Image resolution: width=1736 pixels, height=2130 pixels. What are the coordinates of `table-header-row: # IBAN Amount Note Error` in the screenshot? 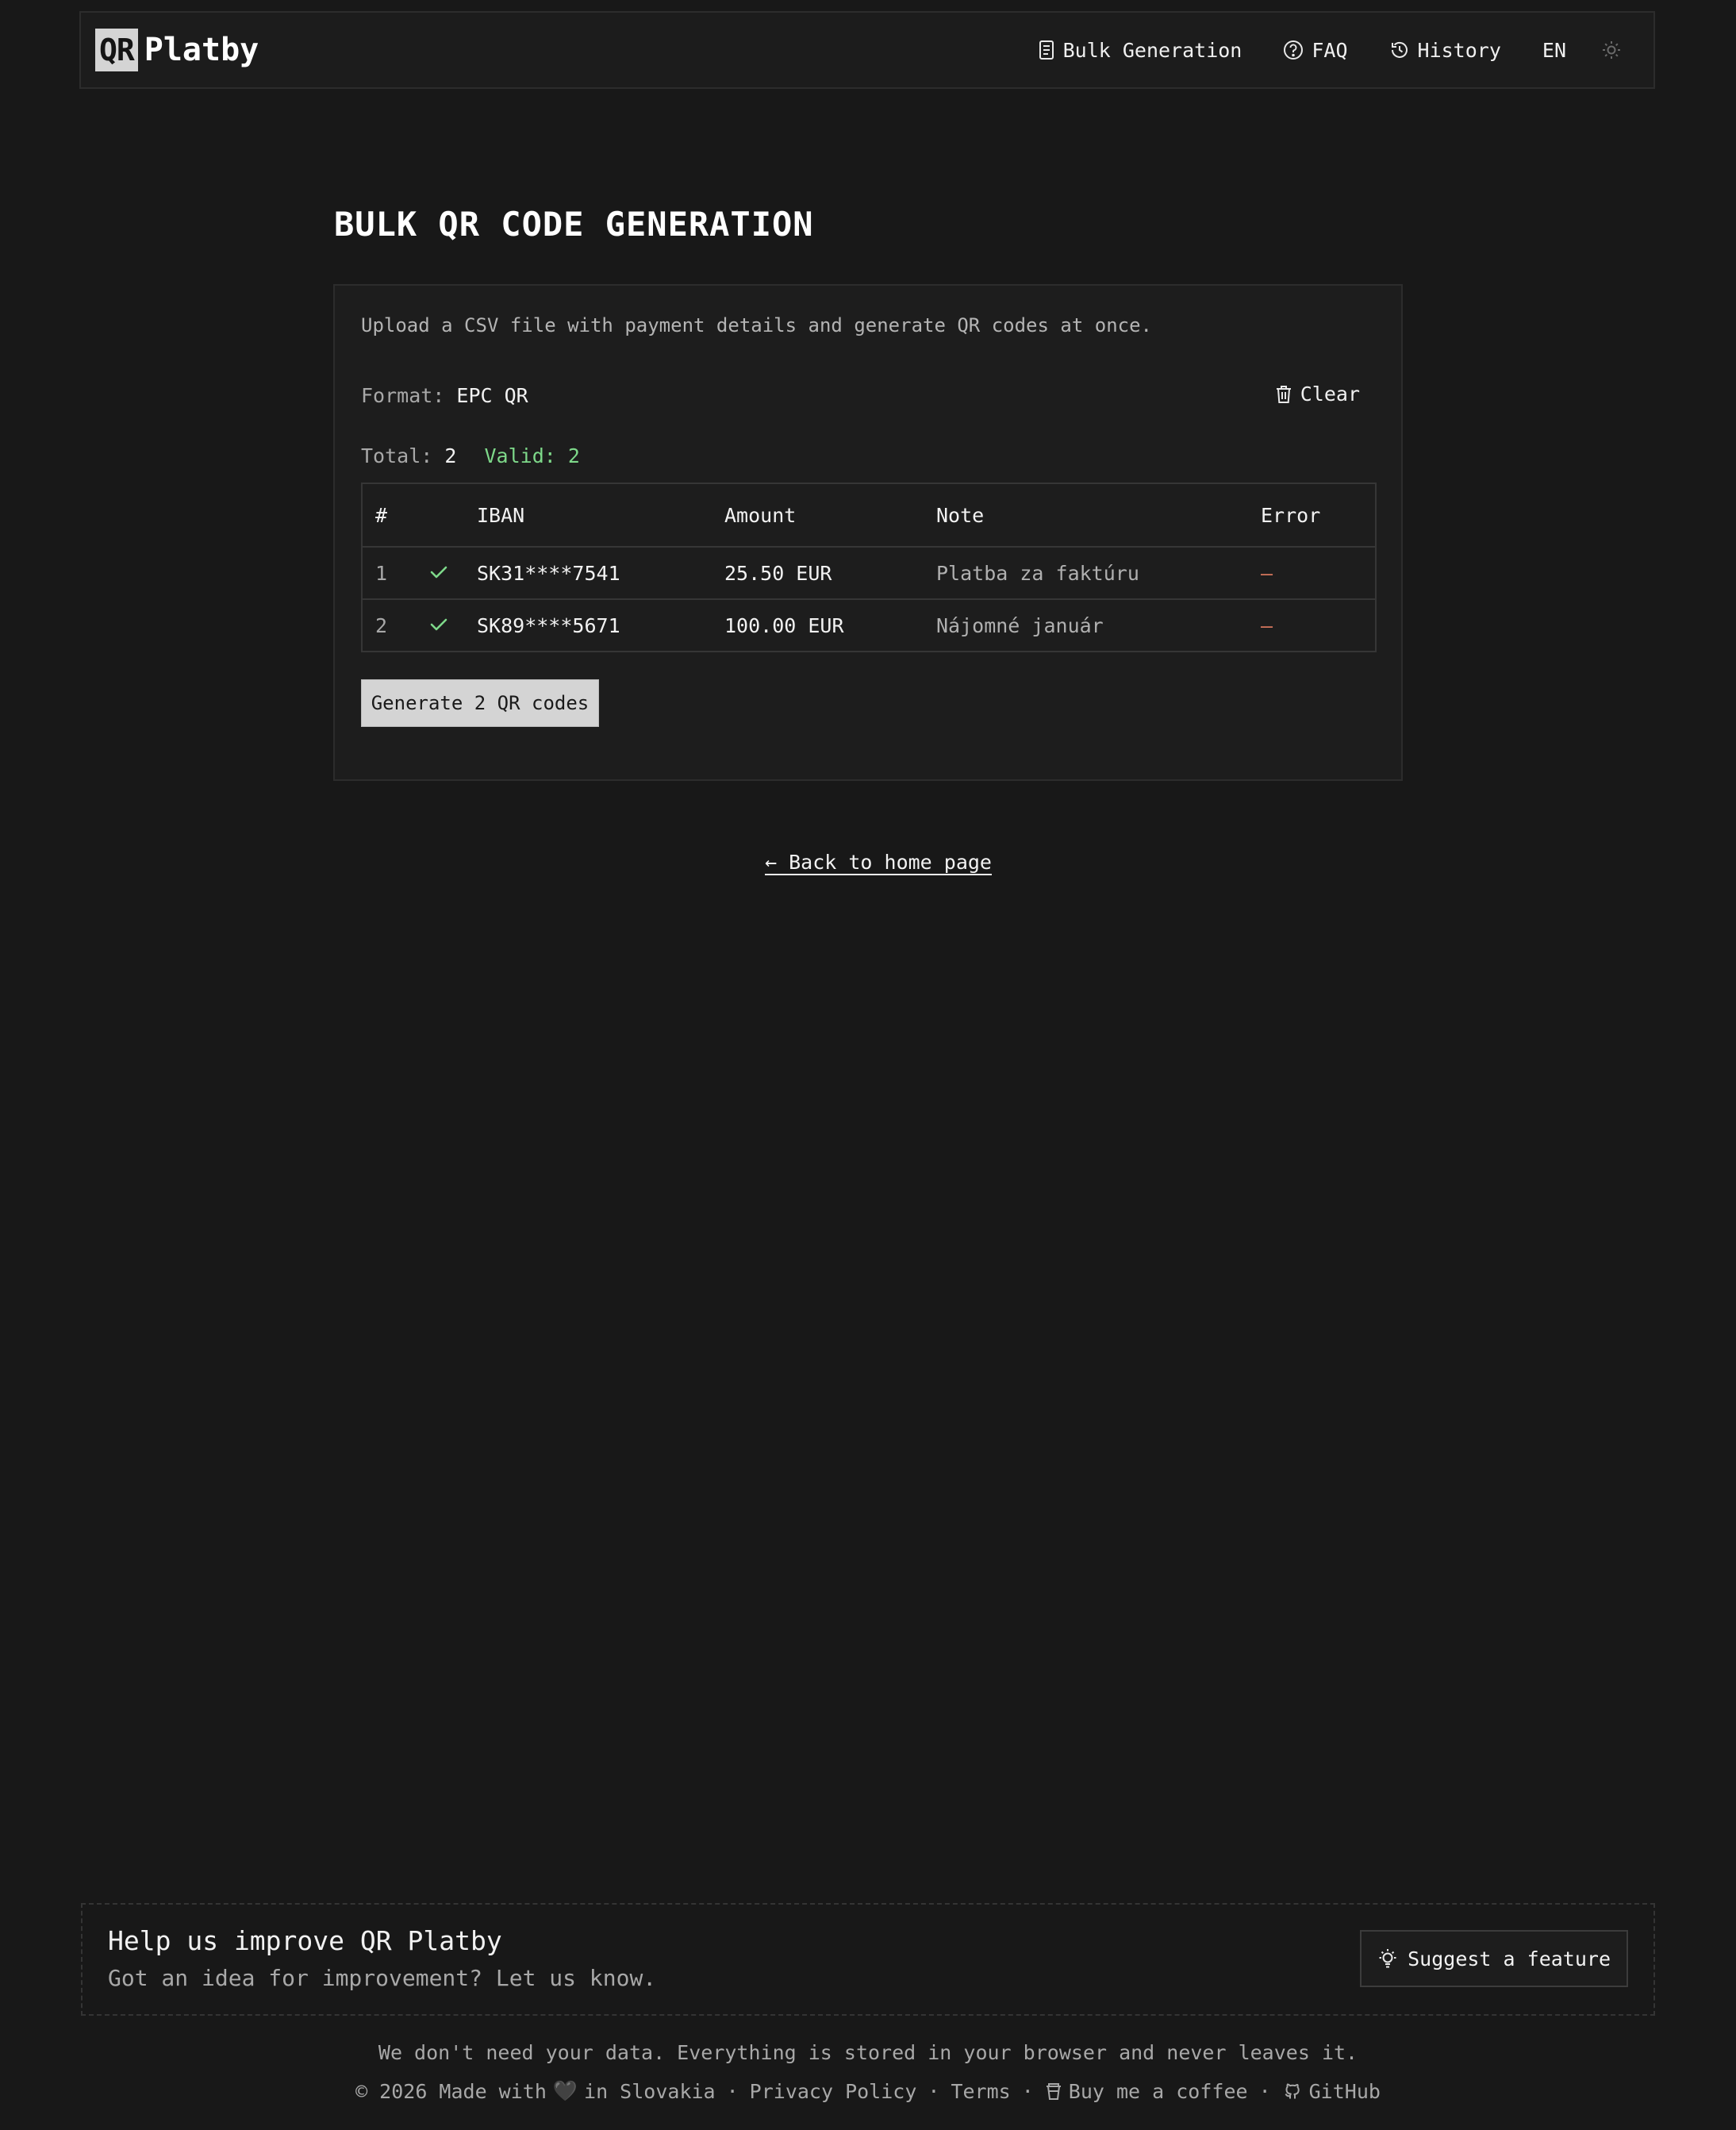 It's located at (869, 516).